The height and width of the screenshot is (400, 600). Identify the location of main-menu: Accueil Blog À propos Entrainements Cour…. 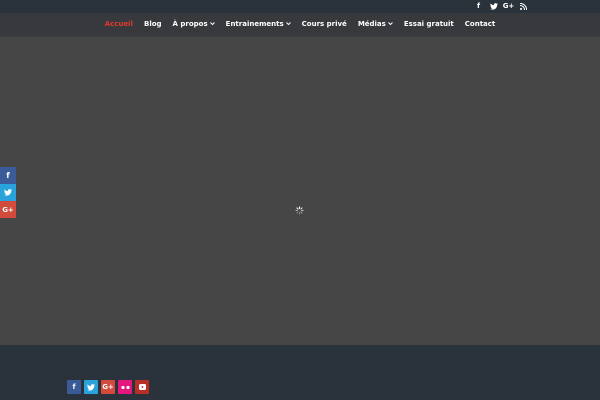
(300, 24).